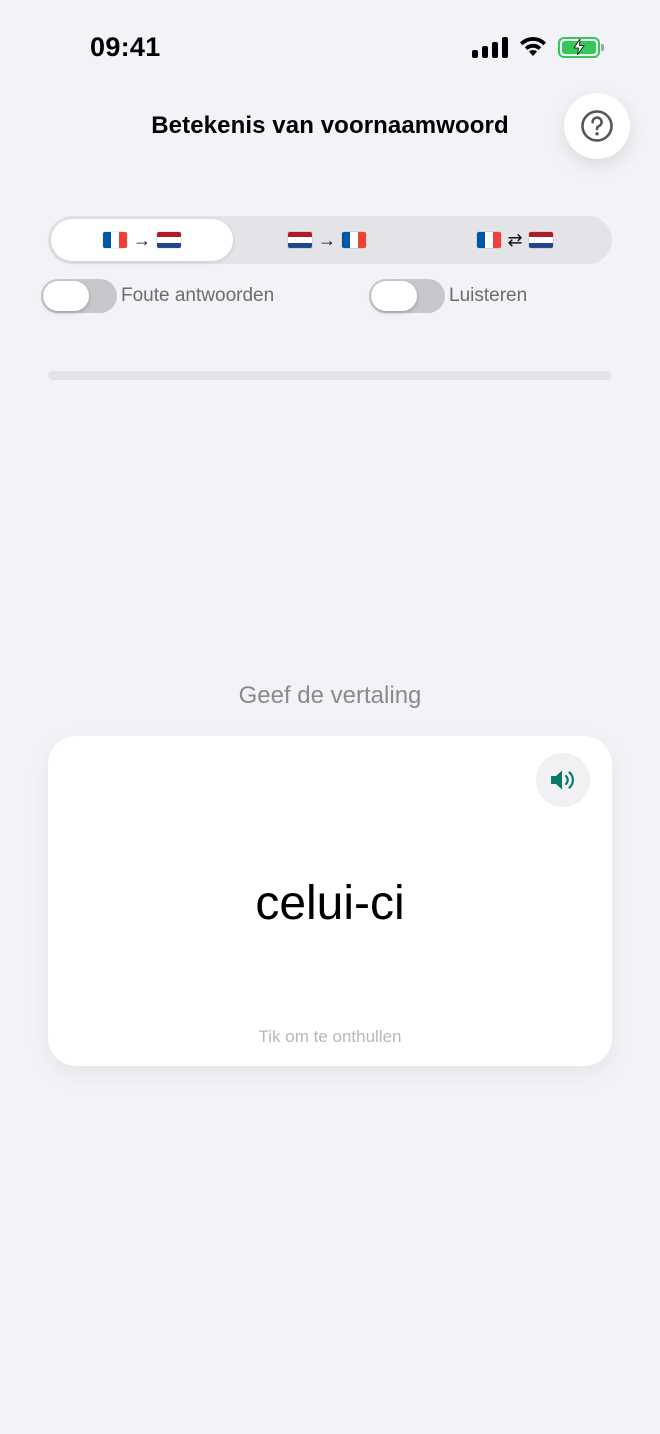 This screenshot has height=1434, width=660. Describe the element at coordinates (448, 296) in the screenshot. I see `listen-row: Luisteren` at that location.